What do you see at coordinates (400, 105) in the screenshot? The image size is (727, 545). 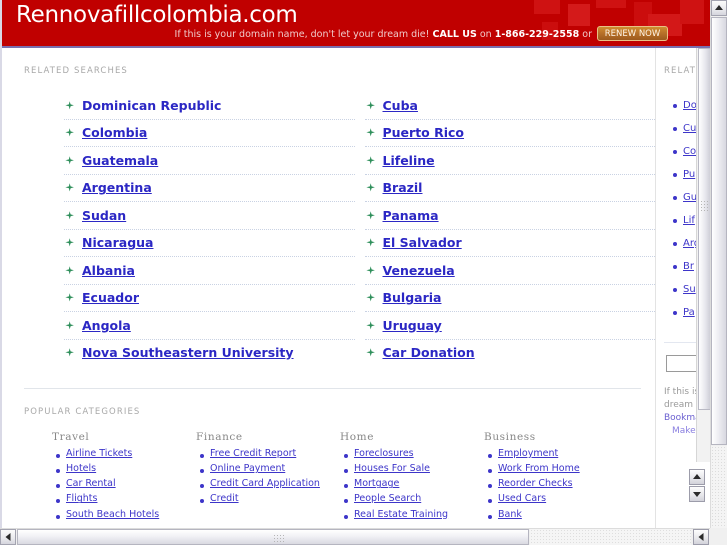 I see `related-search-link: Cuba` at bounding box center [400, 105].